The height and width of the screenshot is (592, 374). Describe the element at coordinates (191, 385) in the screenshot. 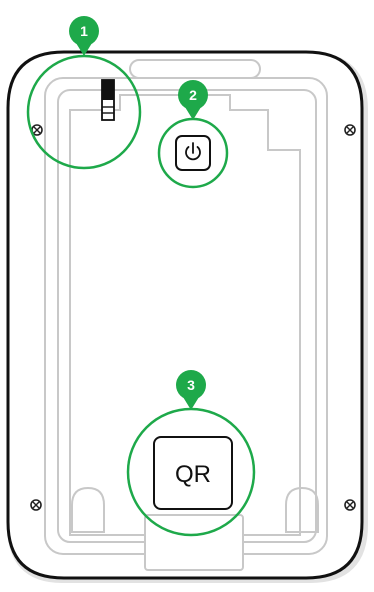

I see `callout-3-number: 3` at that location.